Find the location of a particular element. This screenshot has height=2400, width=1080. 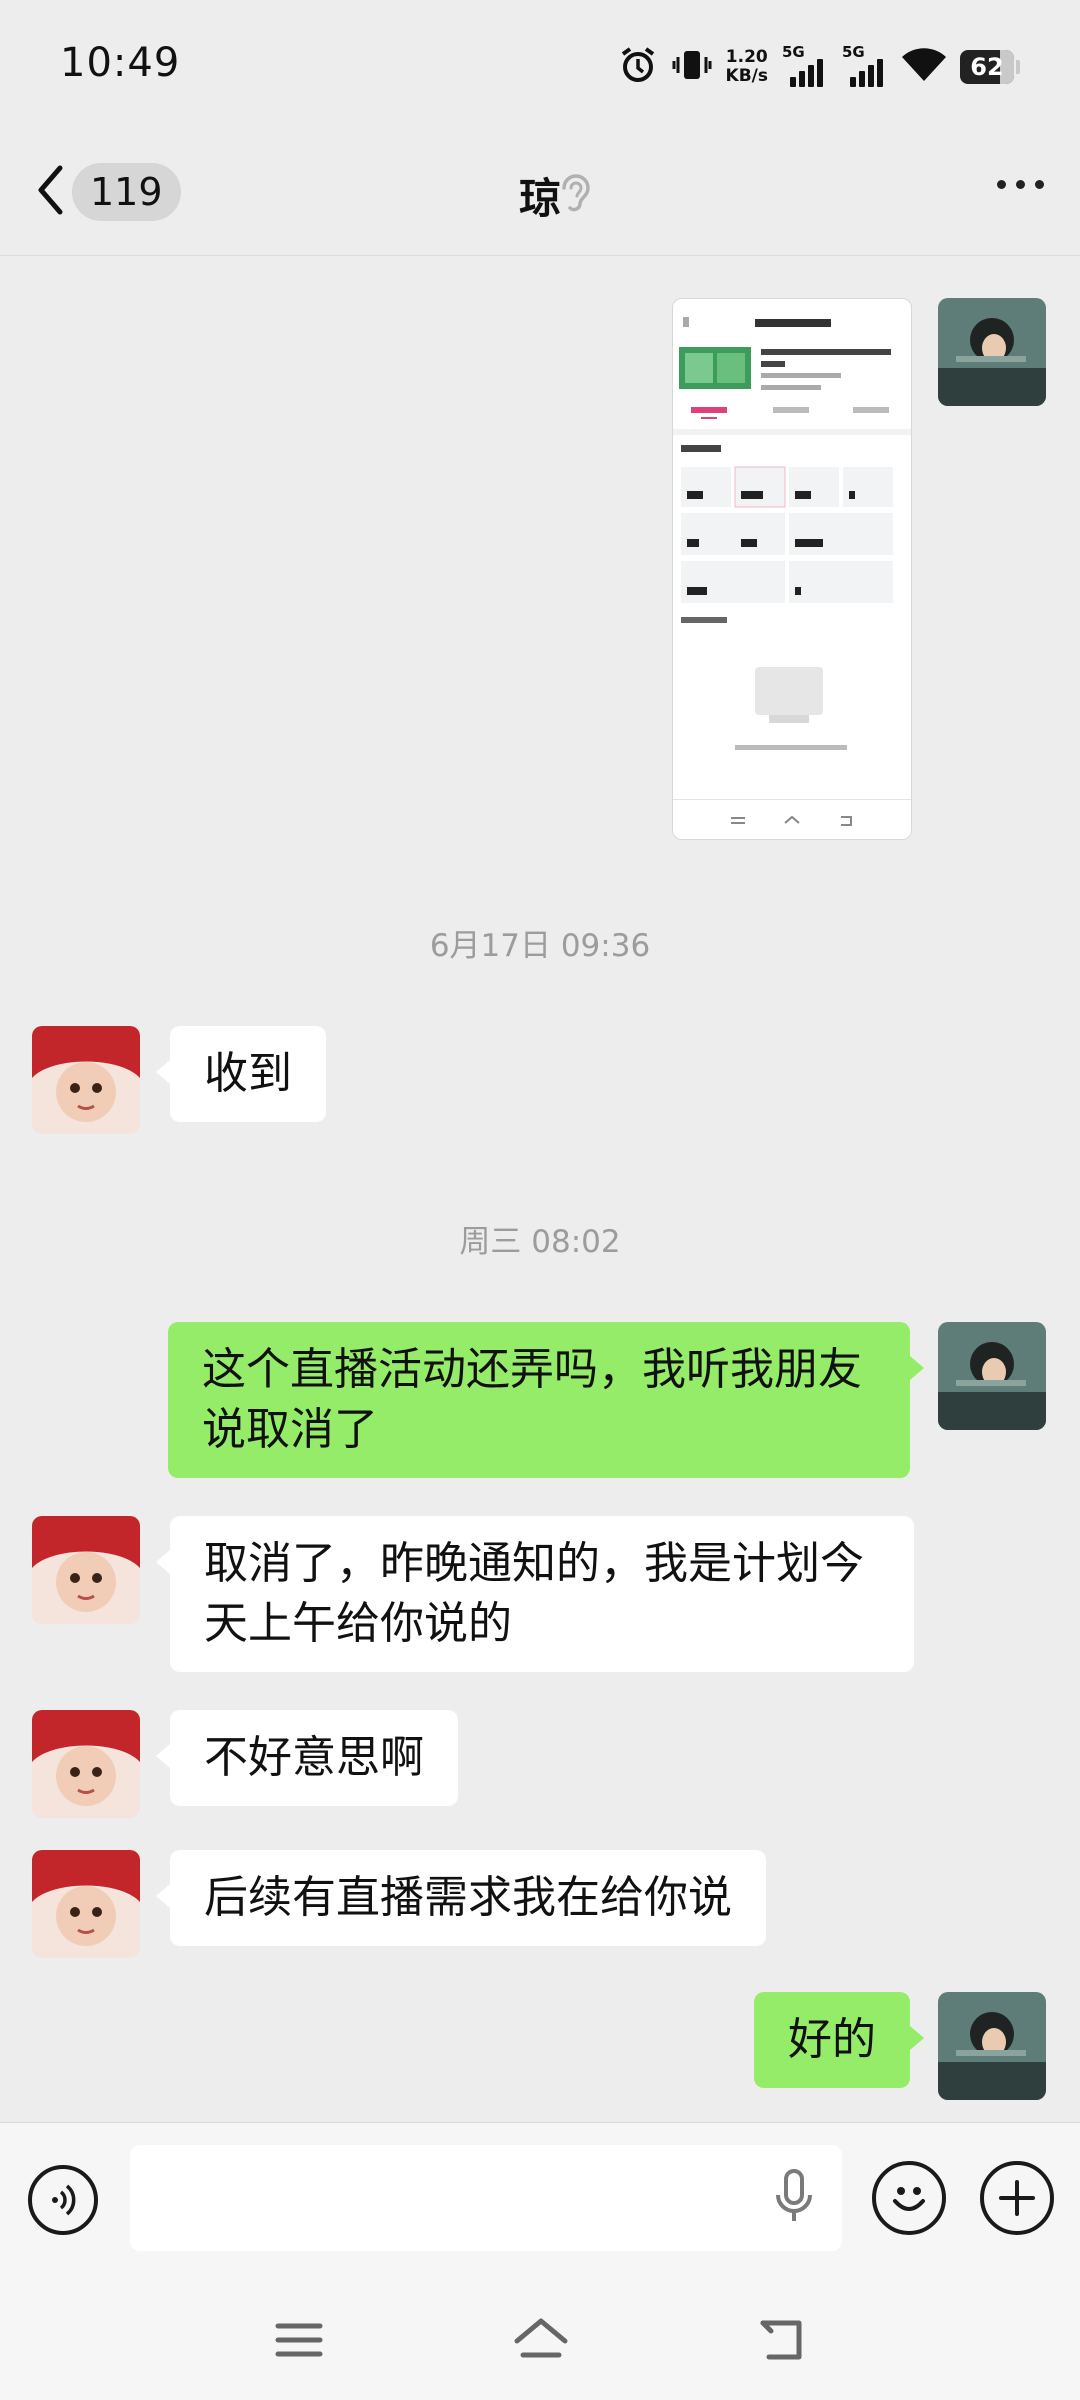

message-input is located at coordinates (486, 2198).